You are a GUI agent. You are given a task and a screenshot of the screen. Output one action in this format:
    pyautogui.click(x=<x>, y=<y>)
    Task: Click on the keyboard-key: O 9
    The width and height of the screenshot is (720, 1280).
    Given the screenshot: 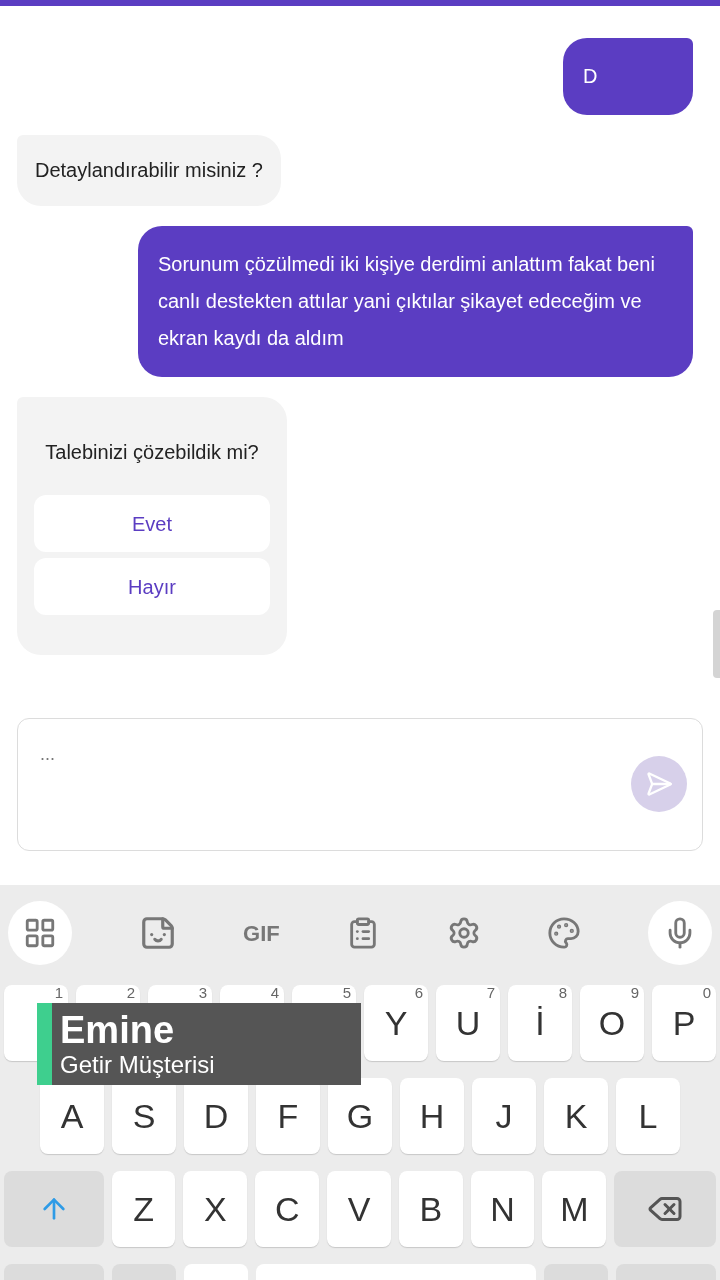 What is the action you would take?
    pyautogui.click(x=612, y=1023)
    